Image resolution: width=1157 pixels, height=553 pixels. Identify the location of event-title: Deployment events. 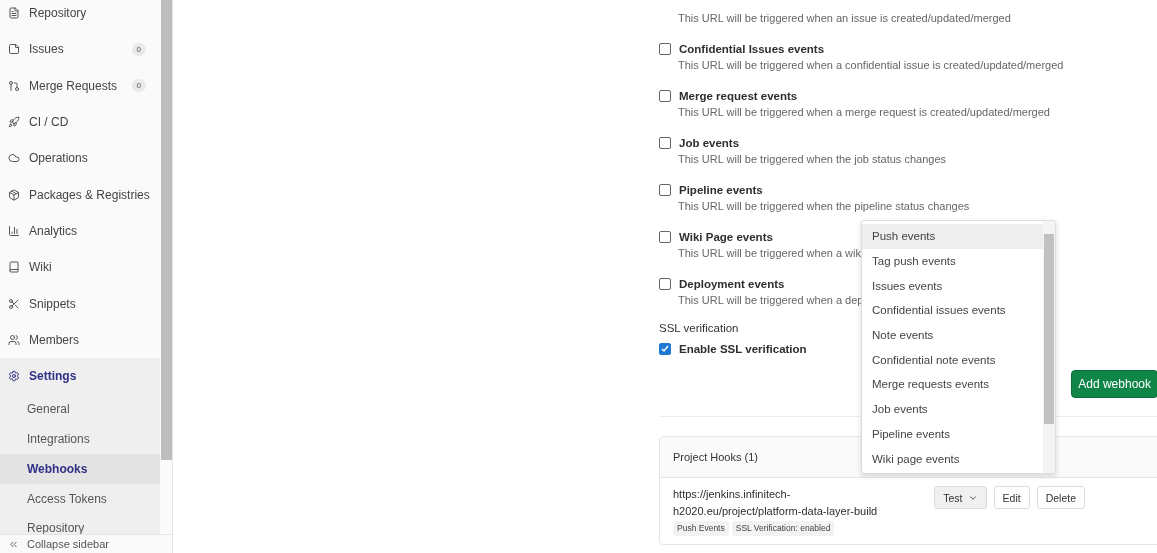
(732, 284).